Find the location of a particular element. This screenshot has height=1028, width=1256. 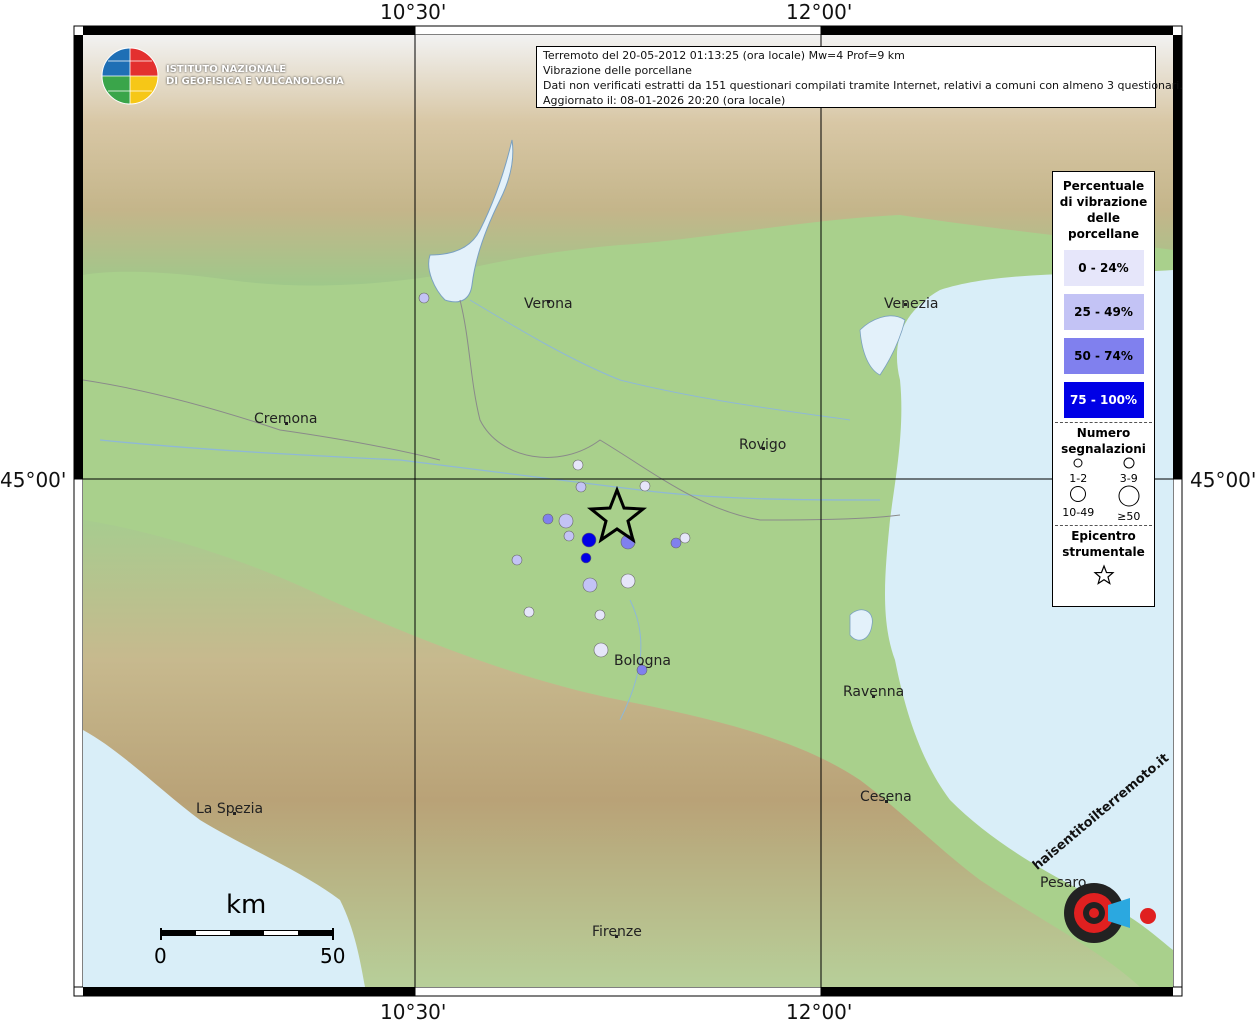

city-label-venezia: Venezia is located at coordinates (911, 304).